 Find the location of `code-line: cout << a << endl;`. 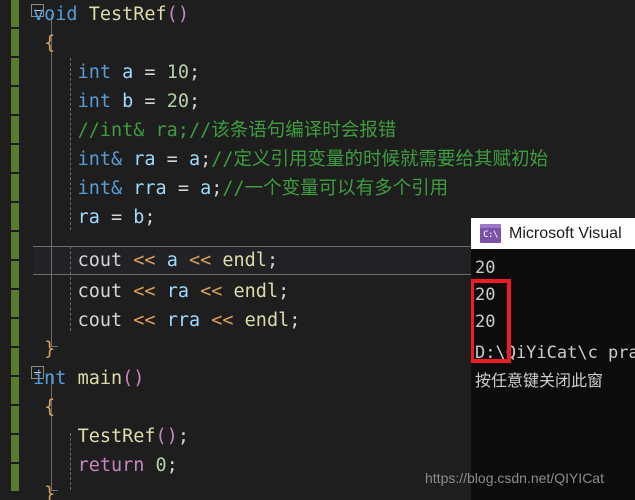

code-line: cout << a << endl; is located at coordinates (139, 260).